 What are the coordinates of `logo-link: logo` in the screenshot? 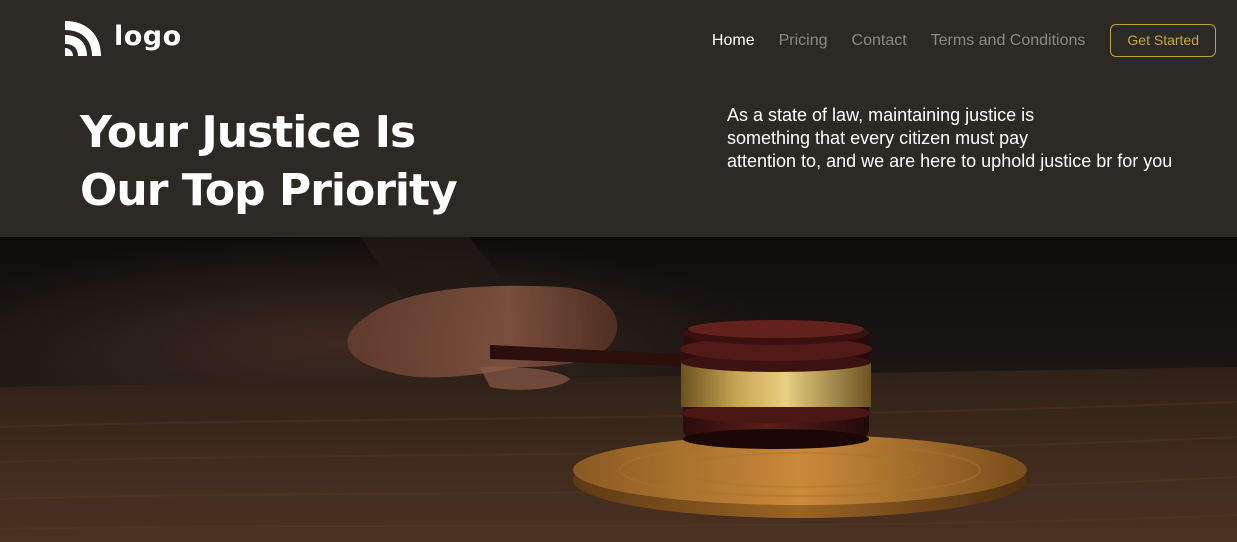 It's located at (122, 38).